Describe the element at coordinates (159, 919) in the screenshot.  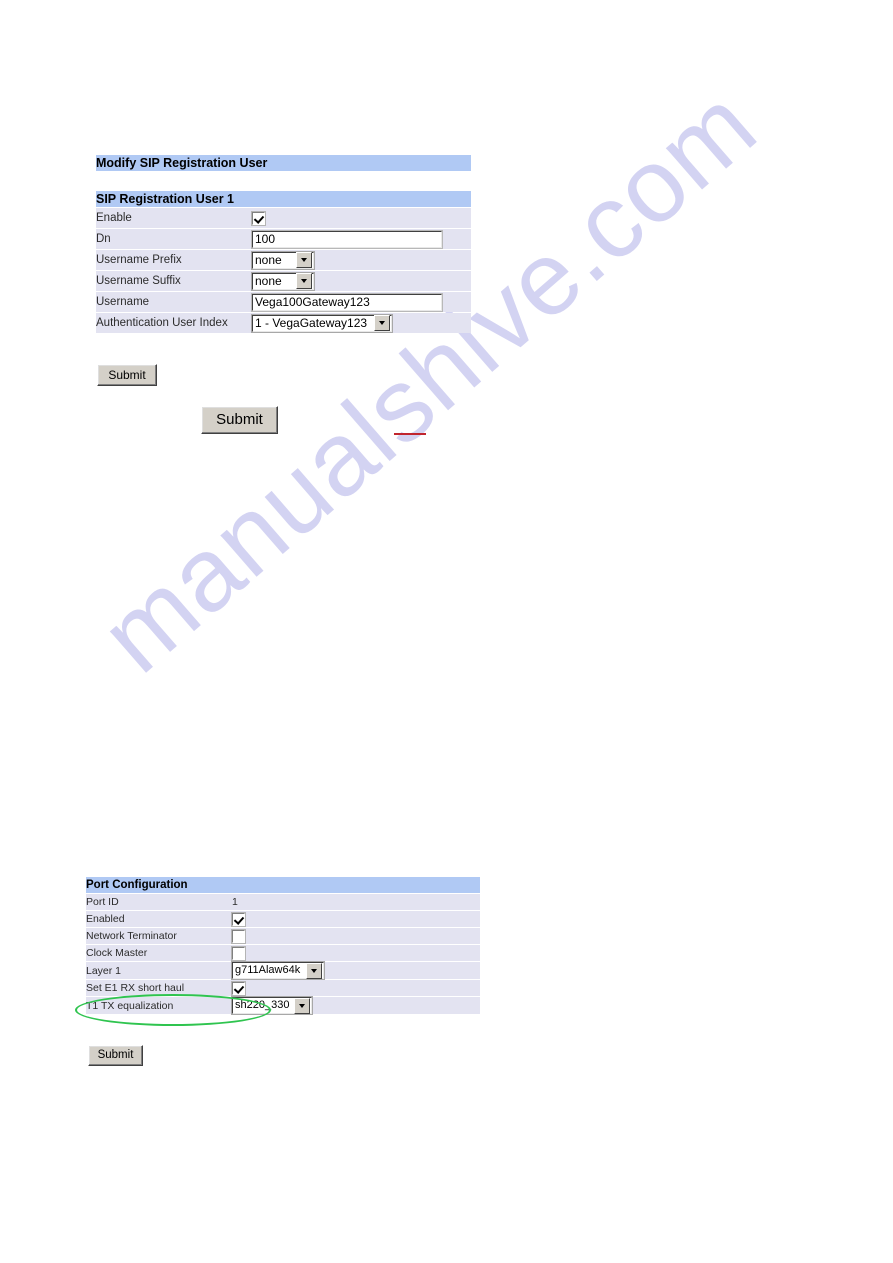
I see `row-label-enabled: Enabled` at that location.